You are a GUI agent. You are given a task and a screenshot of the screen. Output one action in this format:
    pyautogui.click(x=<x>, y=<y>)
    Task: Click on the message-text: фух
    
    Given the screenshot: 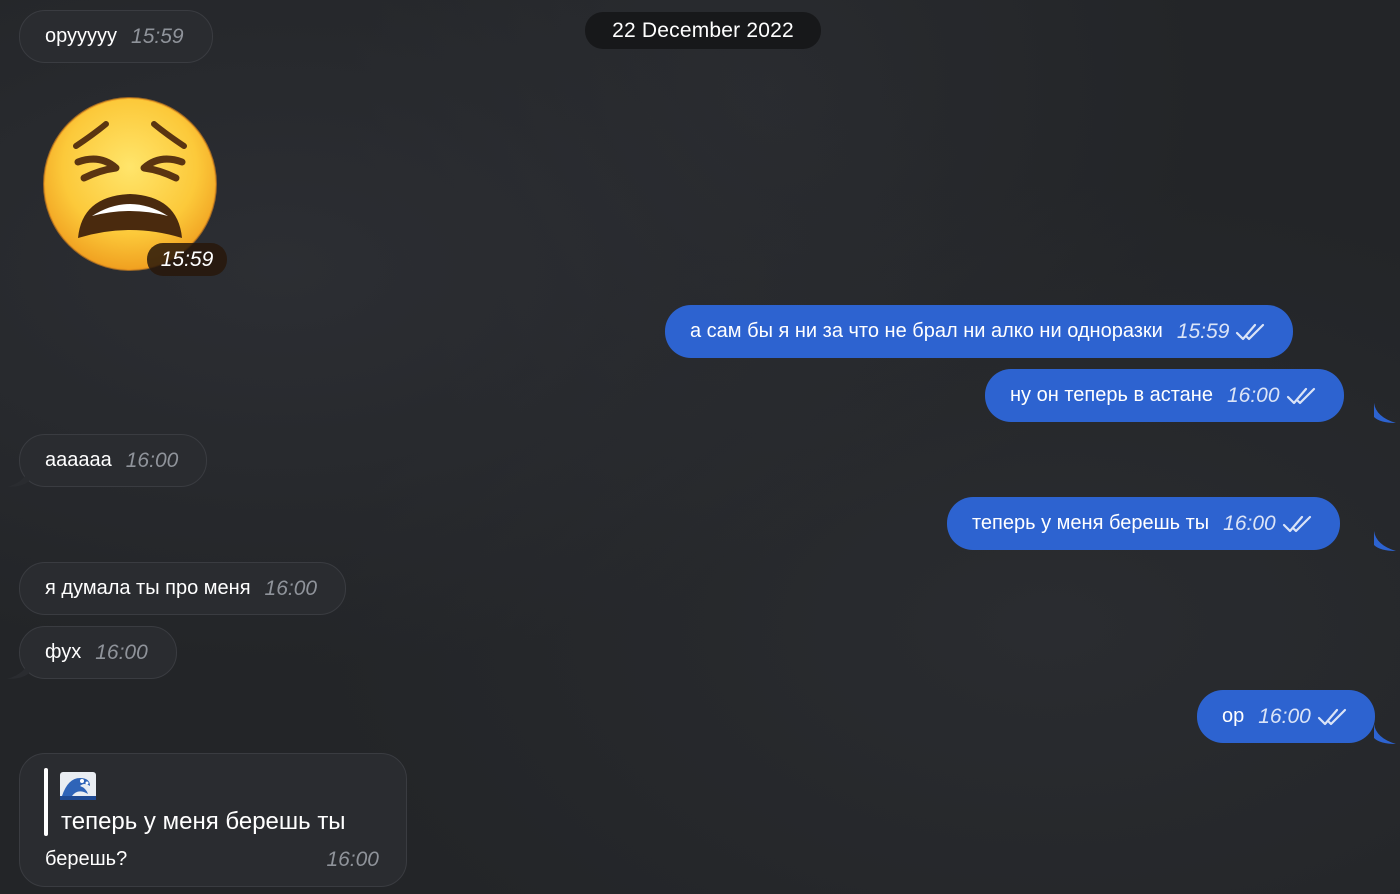 What is the action you would take?
    pyautogui.click(x=63, y=652)
    